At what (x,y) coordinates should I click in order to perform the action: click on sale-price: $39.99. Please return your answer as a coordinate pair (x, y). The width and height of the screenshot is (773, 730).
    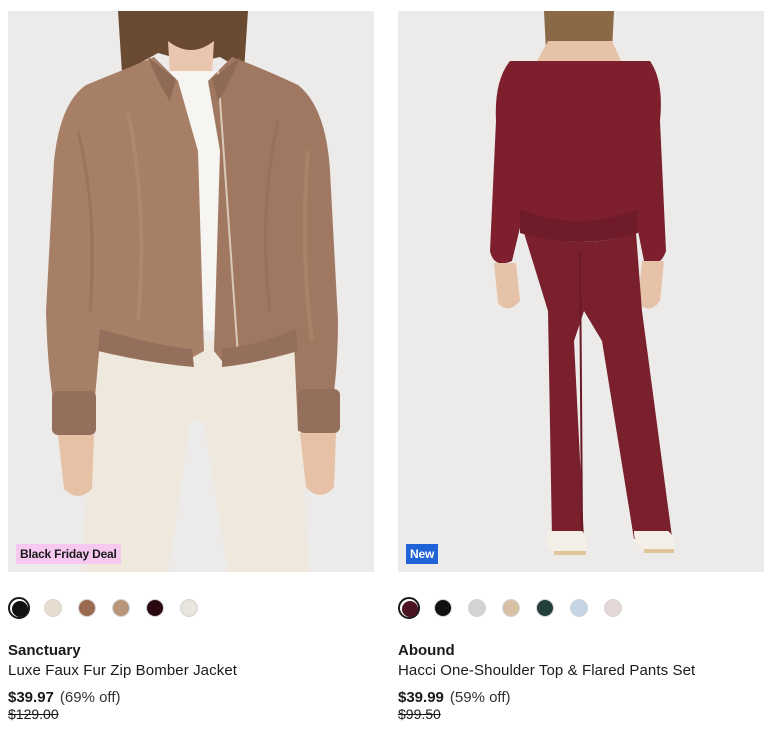
    Looking at the image, I should click on (421, 697).